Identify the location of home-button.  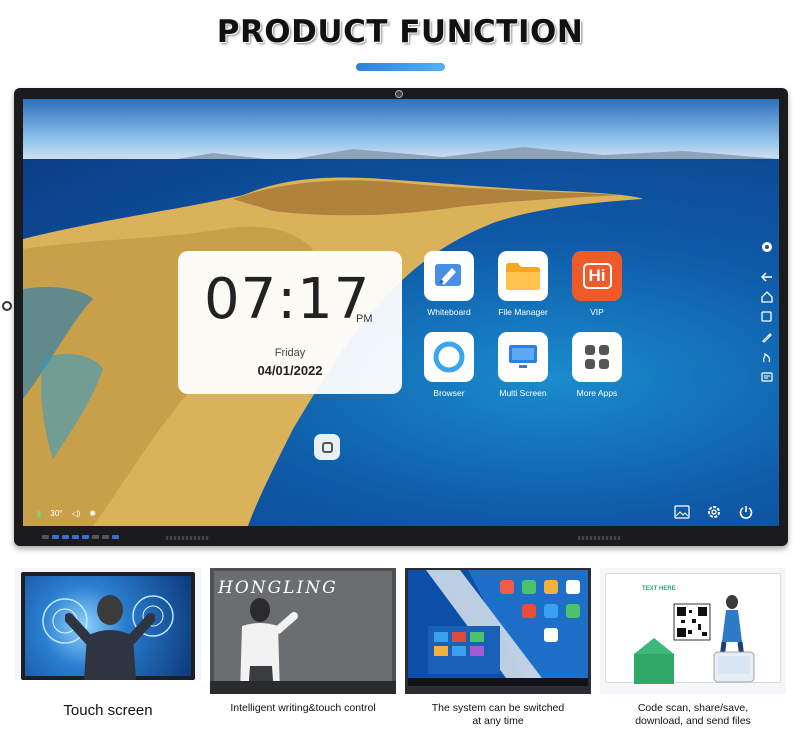
(327, 447).